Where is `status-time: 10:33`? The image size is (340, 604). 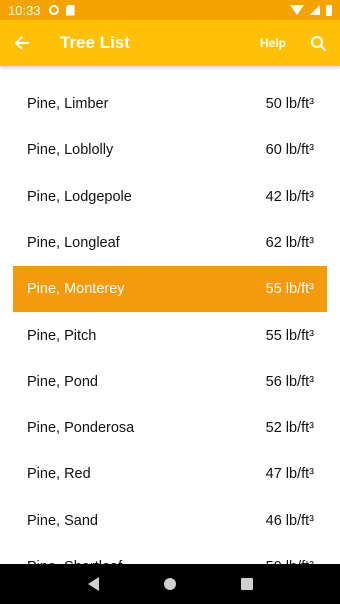 status-time: 10:33 is located at coordinates (24, 10).